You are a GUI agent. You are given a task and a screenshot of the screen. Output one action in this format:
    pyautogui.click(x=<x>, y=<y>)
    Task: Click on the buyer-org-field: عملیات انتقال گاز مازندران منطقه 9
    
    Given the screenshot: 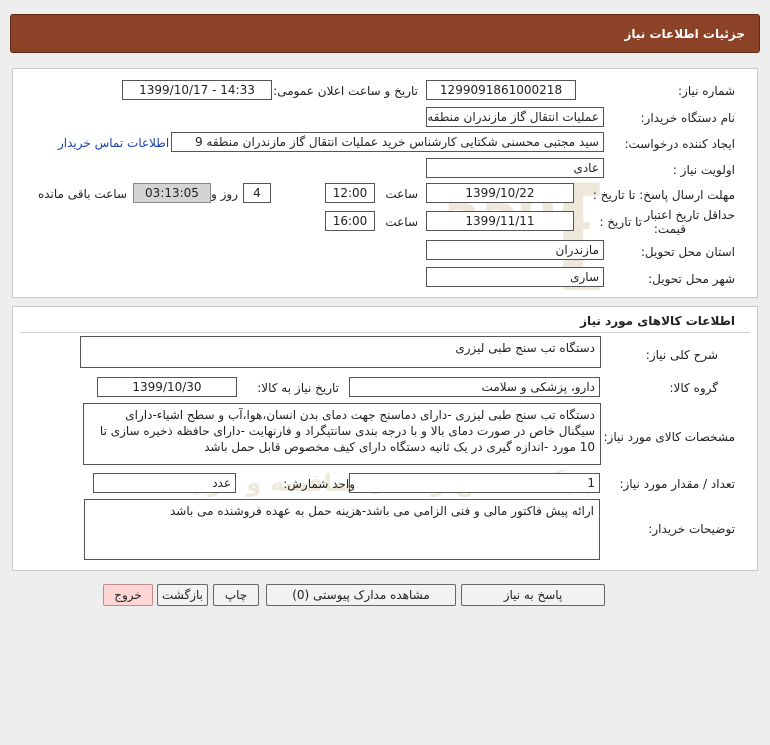 What is the action you would take?
    pyautogui.click(x=515, y=117)
    